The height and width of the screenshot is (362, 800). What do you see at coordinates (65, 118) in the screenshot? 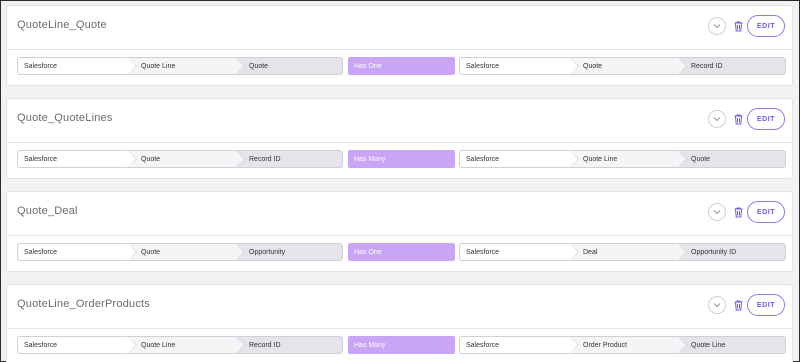
I see `mapping-title: Quote_QuoteLines` at bounding box center [65, 118].